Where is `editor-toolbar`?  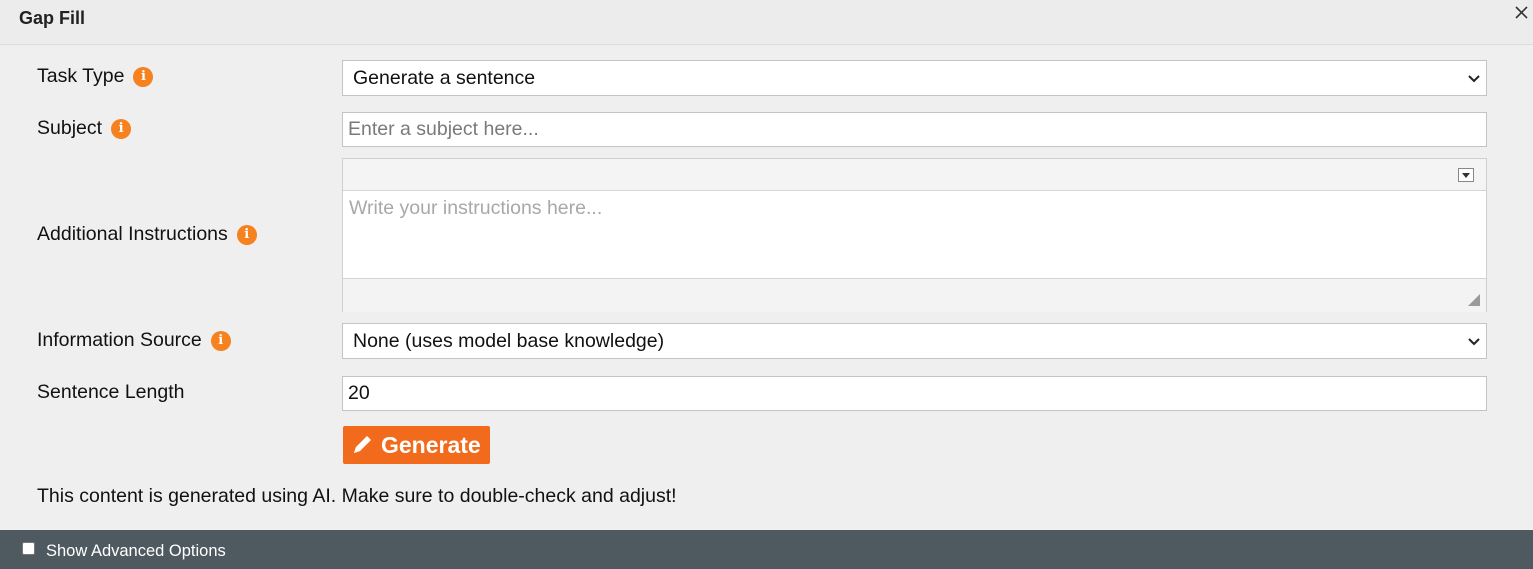 editor-toolbar is located at coordinates (914, 175).